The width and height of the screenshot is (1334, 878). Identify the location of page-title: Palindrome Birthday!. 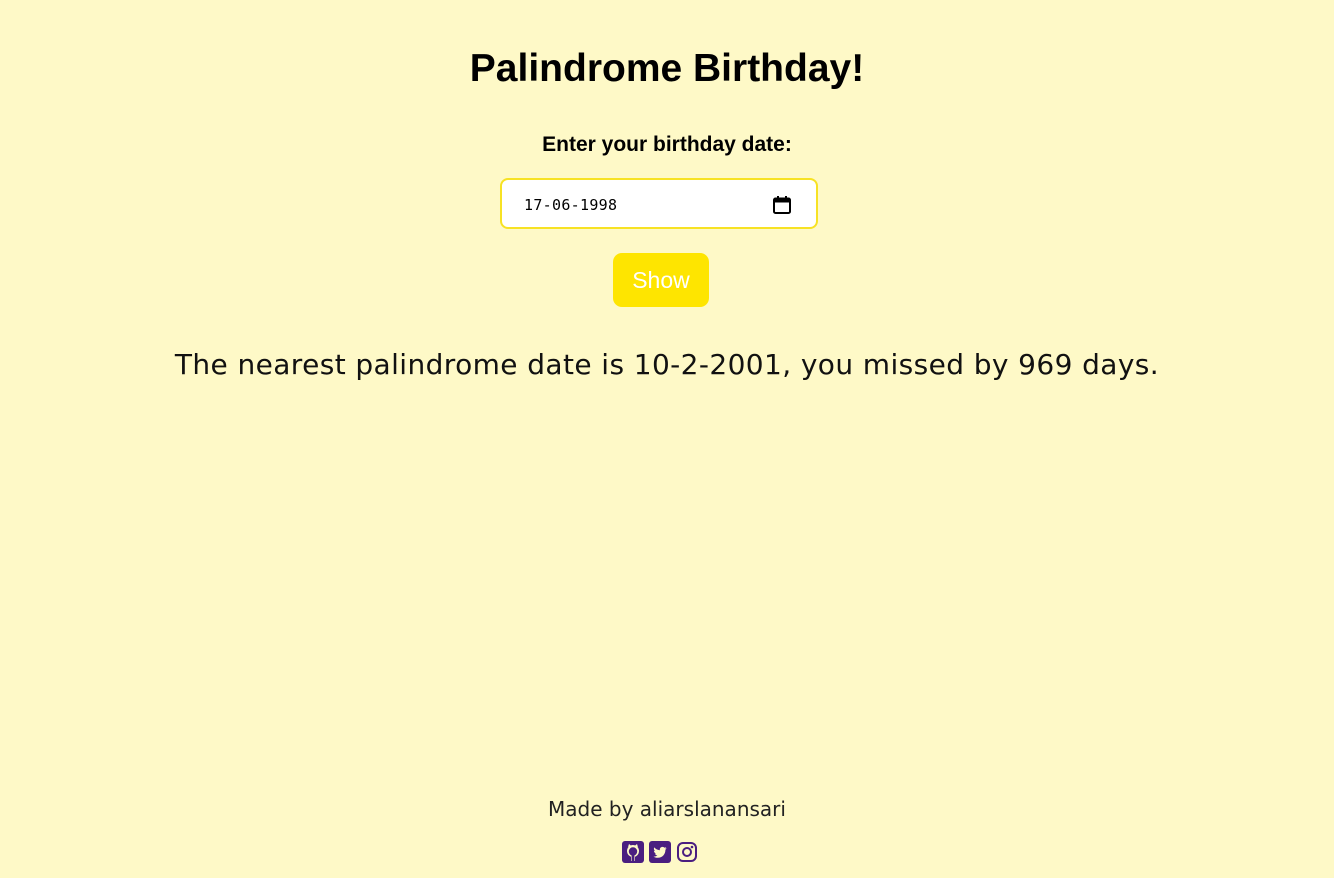
(667, 68).